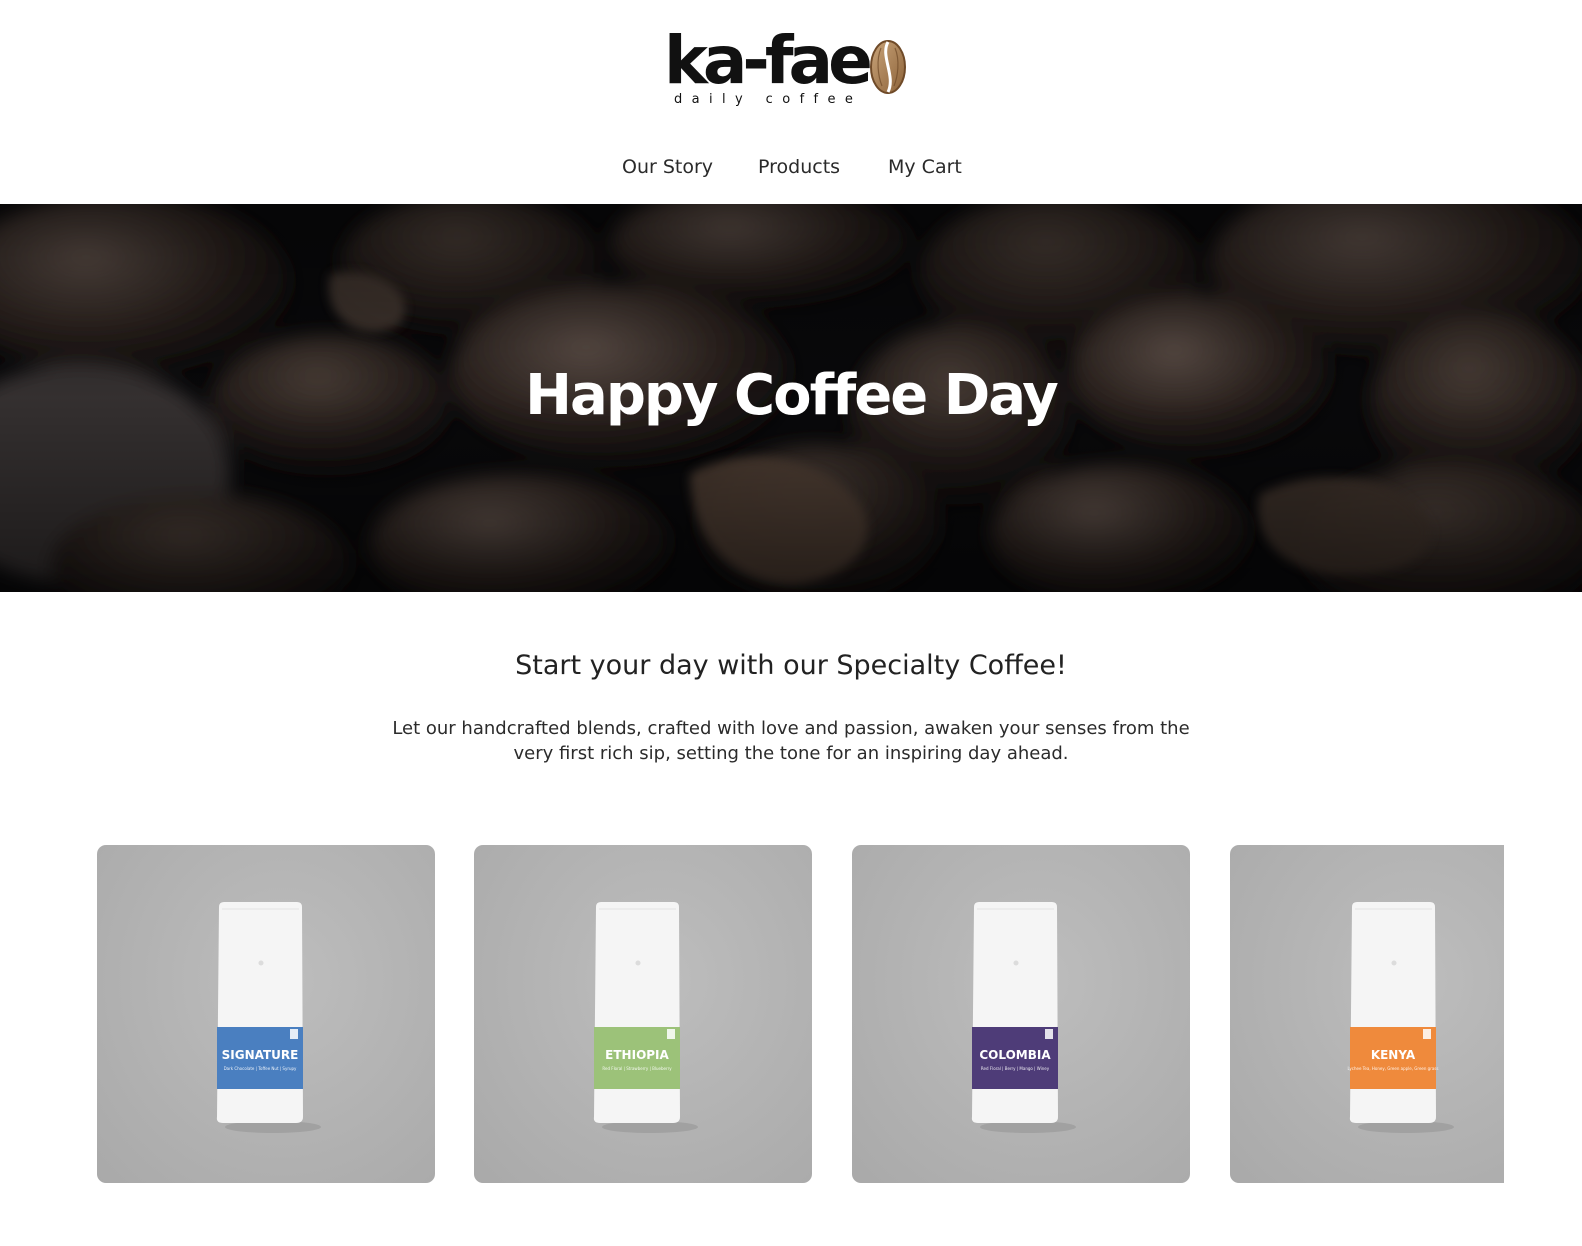  I want to click on brand-logo: ka-fae daily coffee, so click(789, 72).